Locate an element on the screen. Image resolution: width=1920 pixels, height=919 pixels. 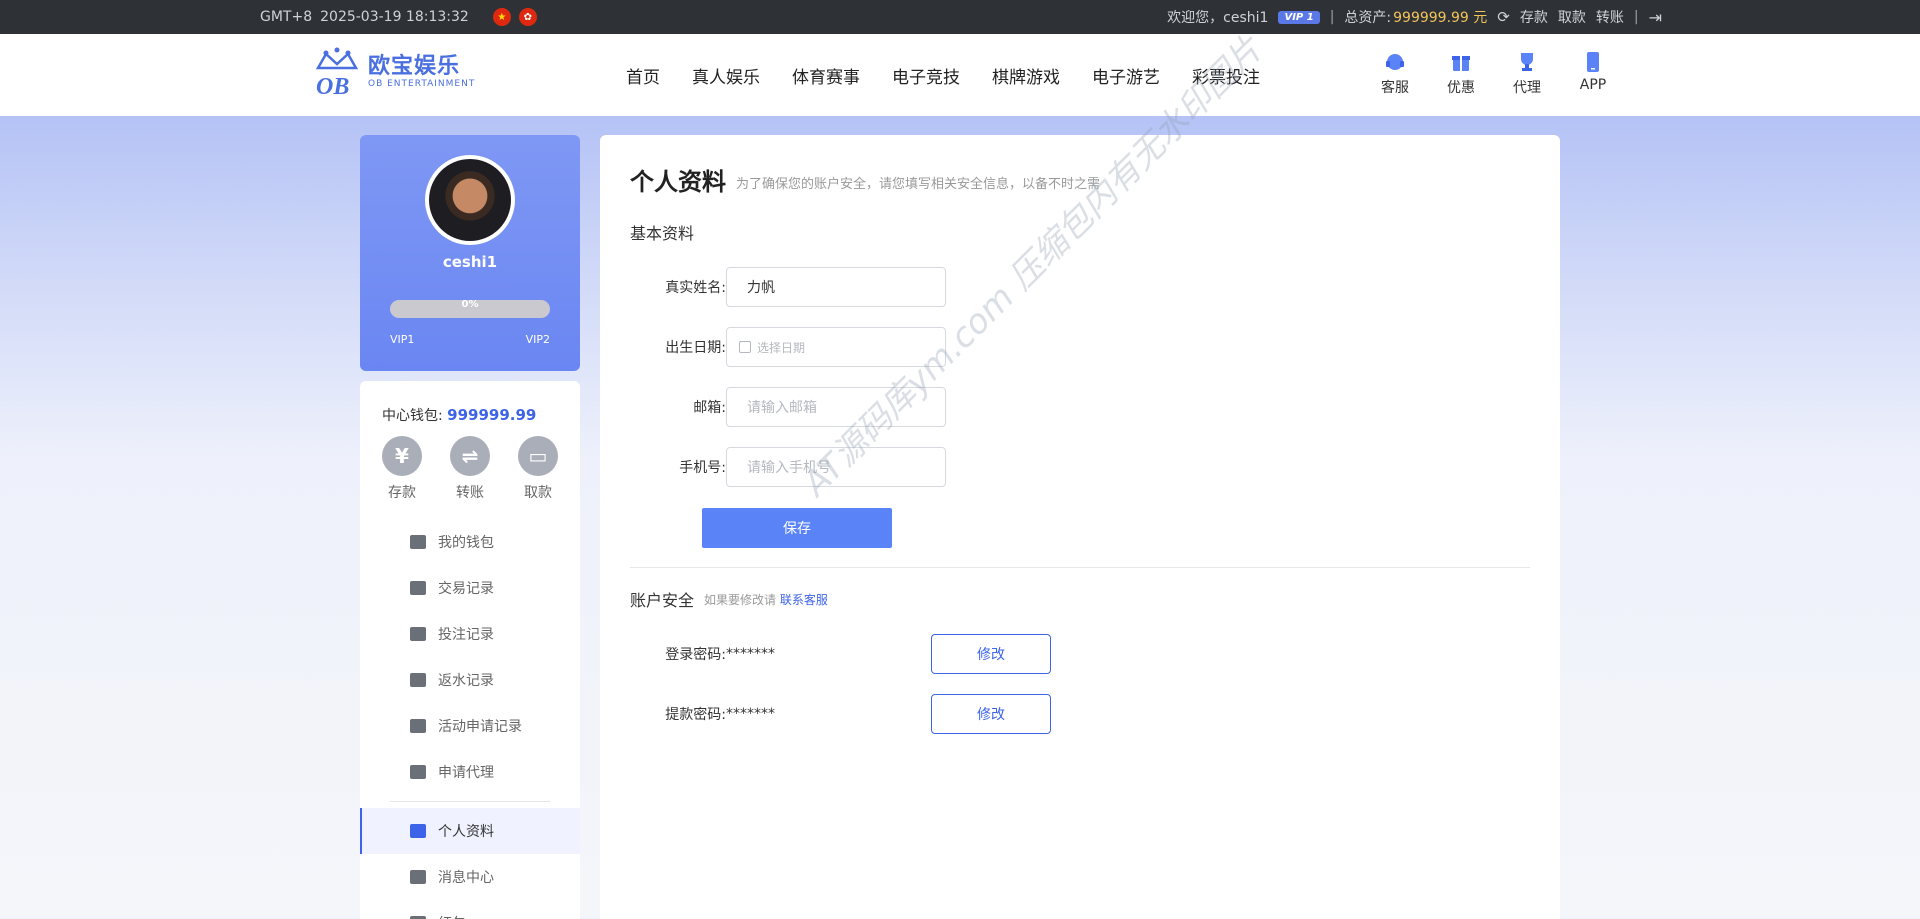
vip-badge: VIP 1 is located at coordinates (1299, 17).